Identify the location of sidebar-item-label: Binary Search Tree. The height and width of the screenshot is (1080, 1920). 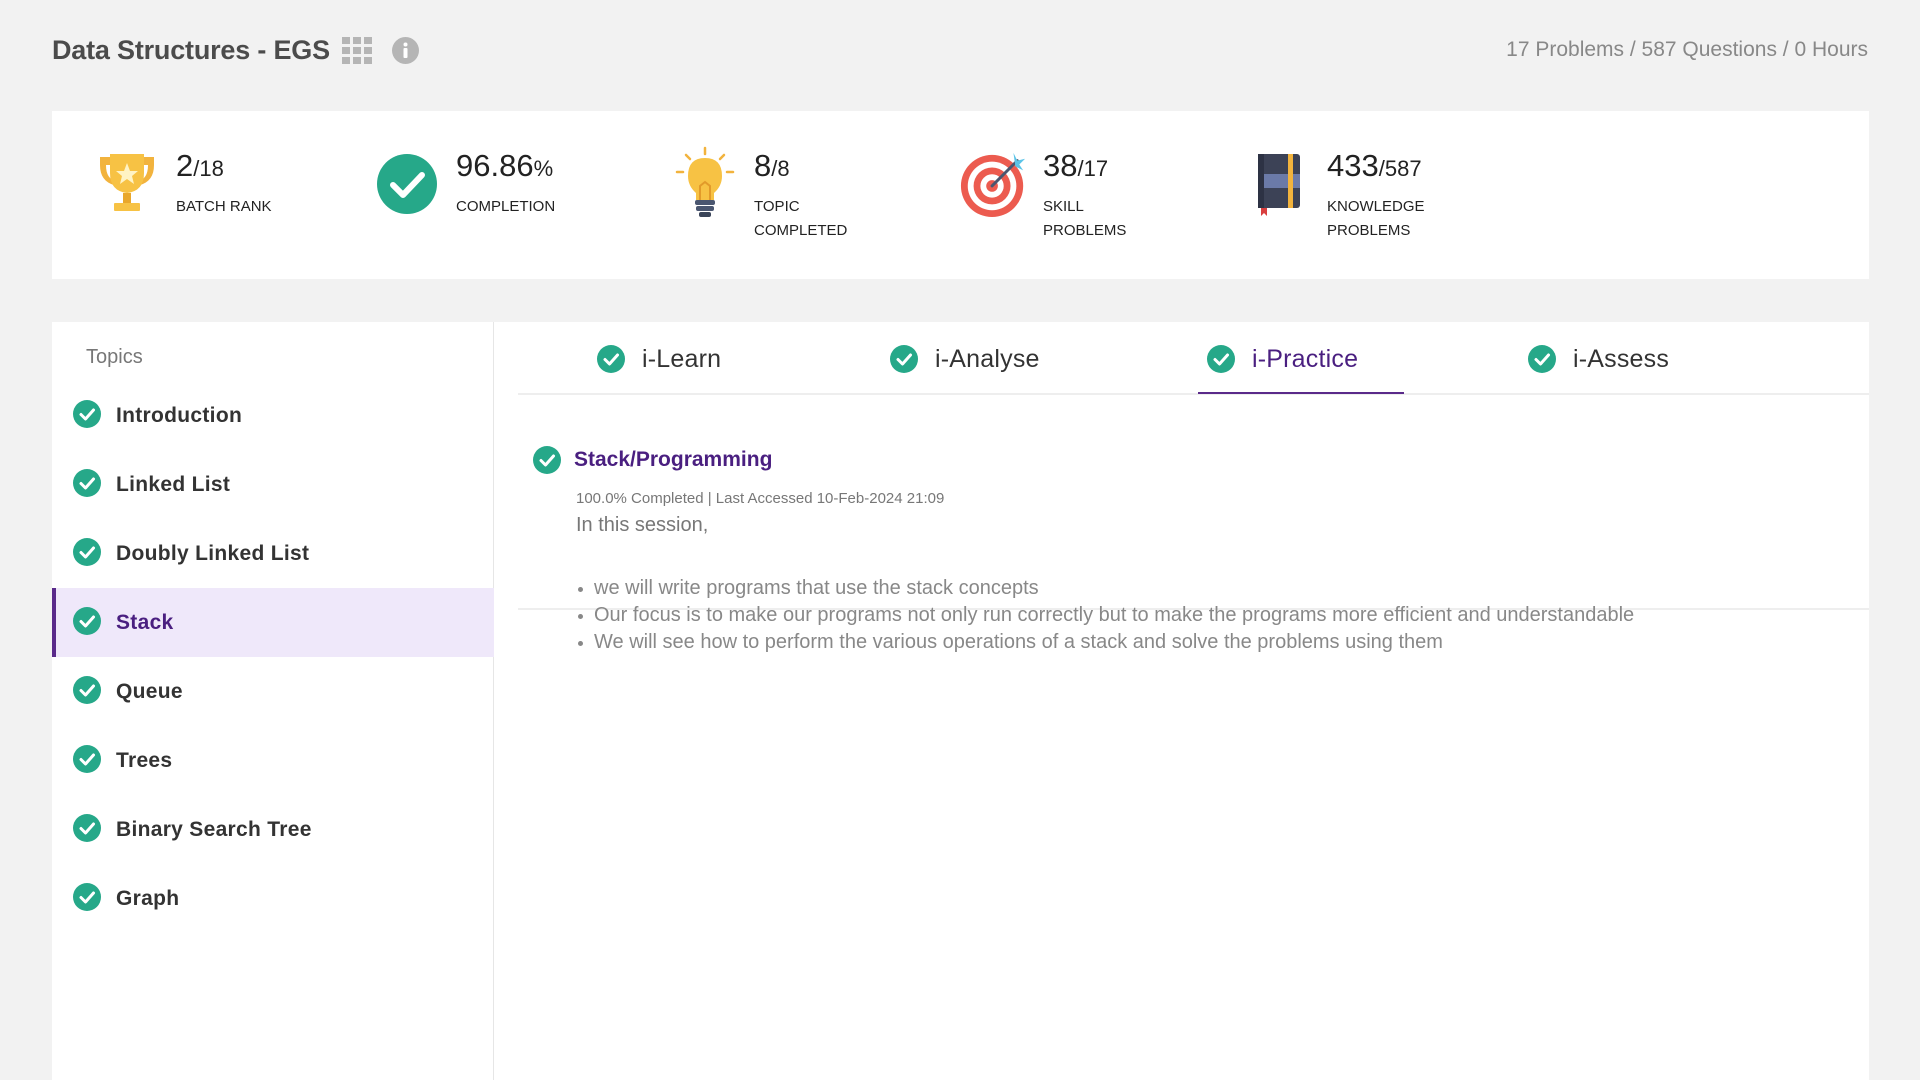
(214, 829).